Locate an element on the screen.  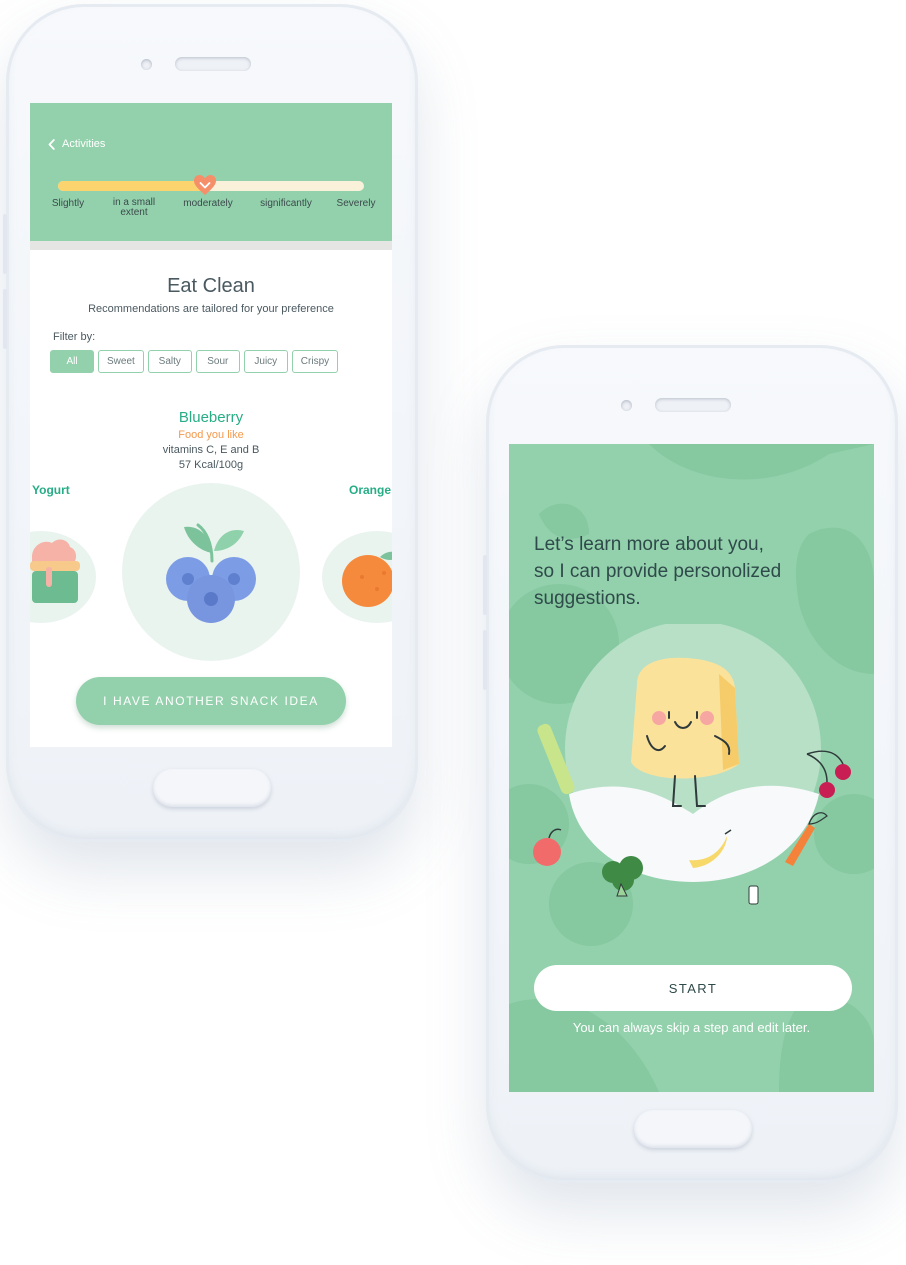
food-calories: 57 Kcal/100g is located at coordinates (211, 465).